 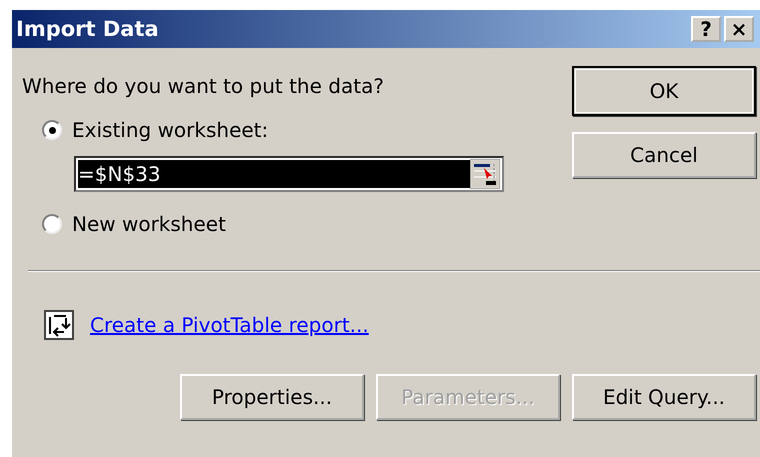 What do you see at coordinates (274, 174) in the screenshot?
I see `range-value: =$N$33` at bounding box center [274, 174].